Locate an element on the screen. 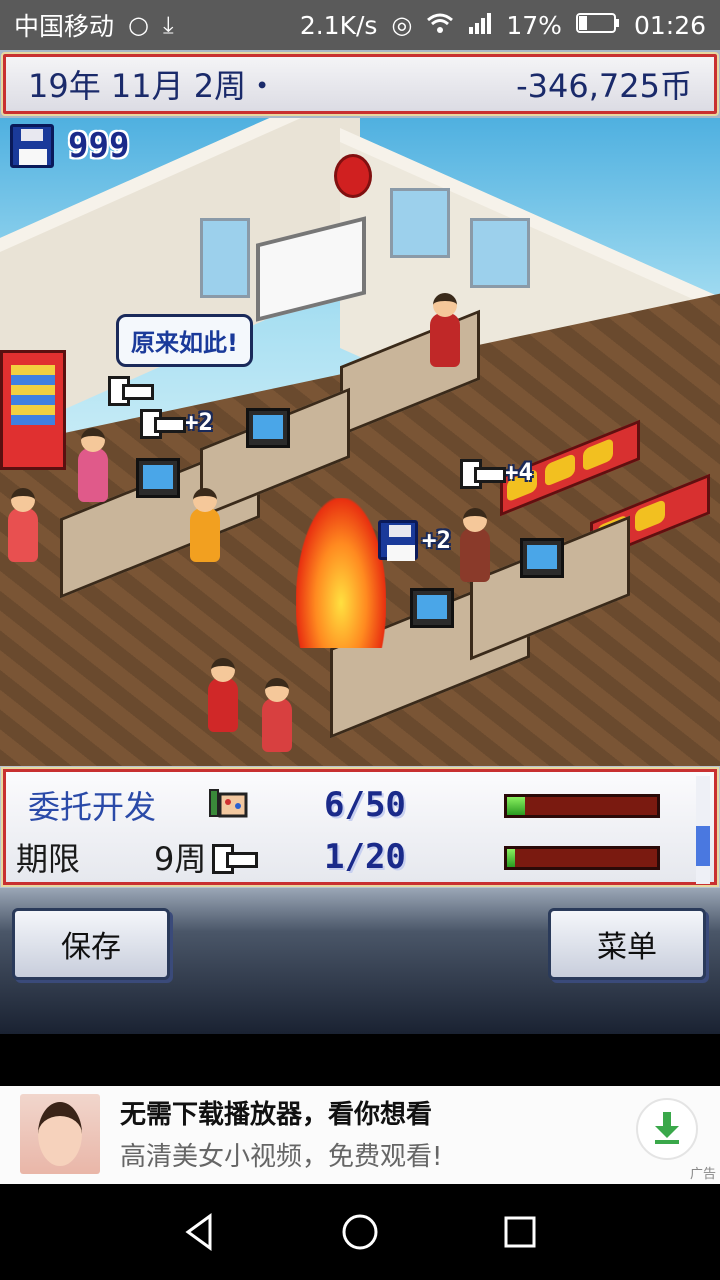 The height and width of the screenshot is (1280, 720). floater-programming-point: +2 is located at coordinates (176, 423).